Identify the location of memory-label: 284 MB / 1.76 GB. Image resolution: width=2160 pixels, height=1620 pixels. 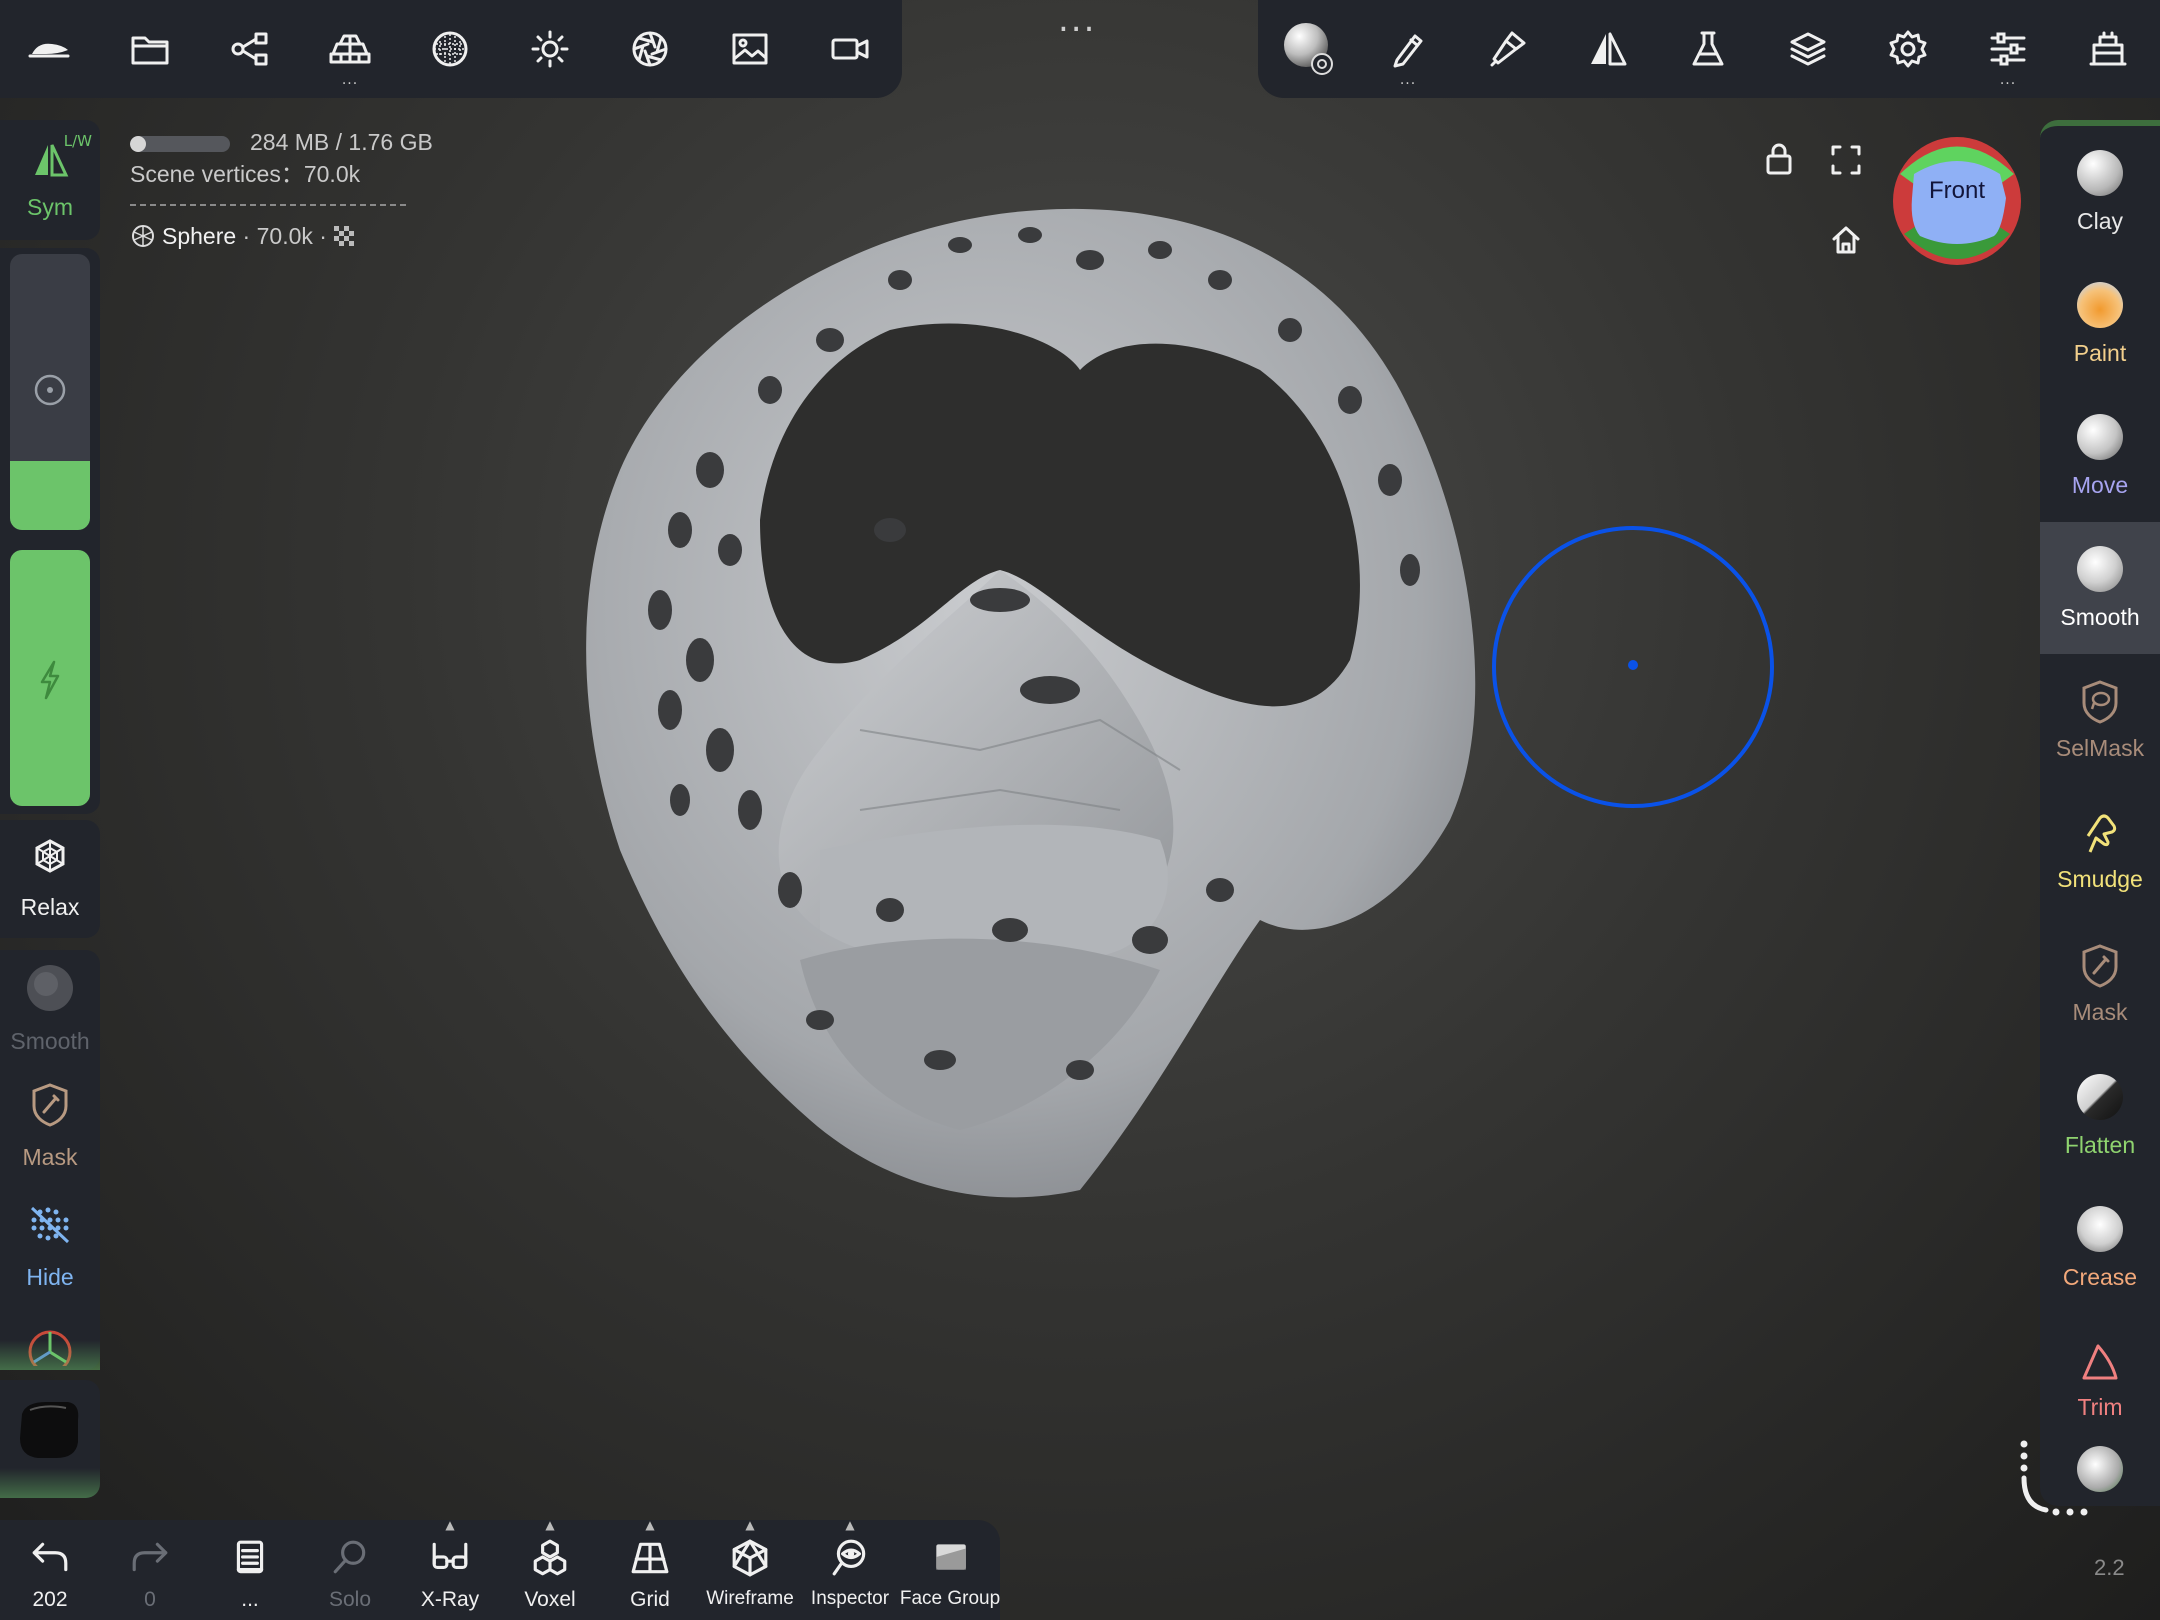
(341, 142).